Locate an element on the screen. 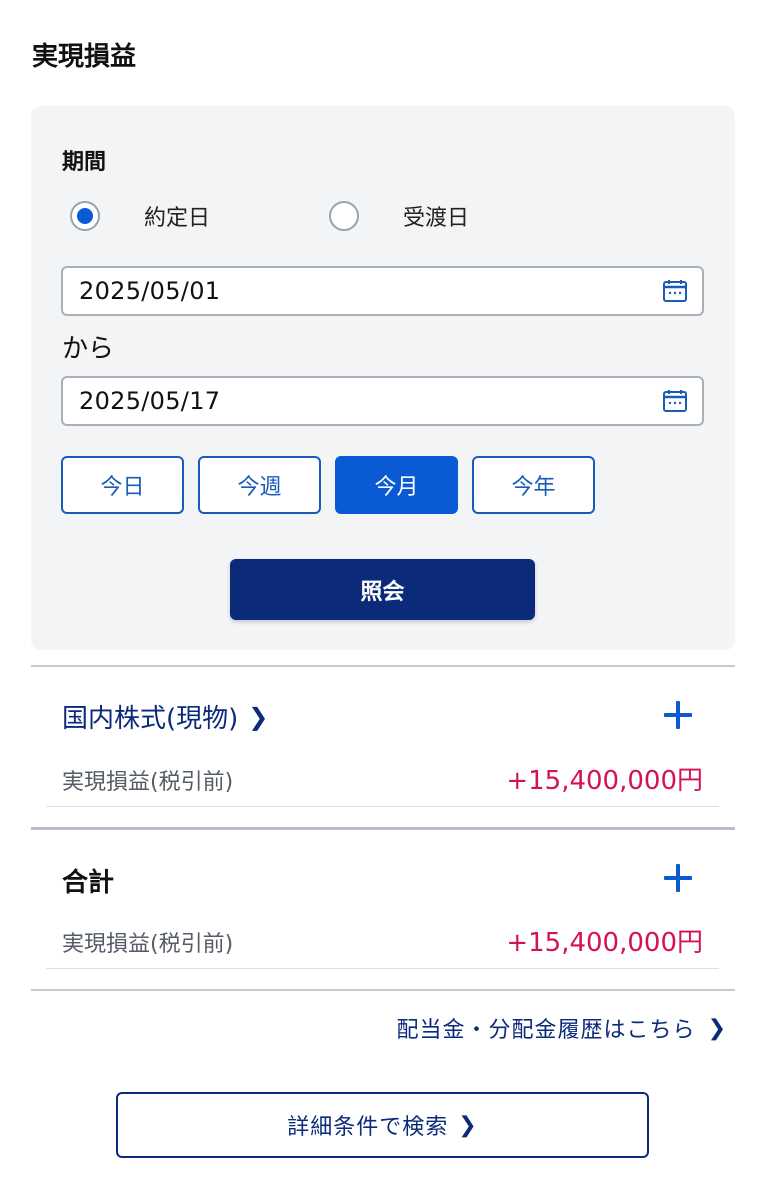  section-title-domestic-stock: 国内株式(現物) is located at coordinates (150, 719).